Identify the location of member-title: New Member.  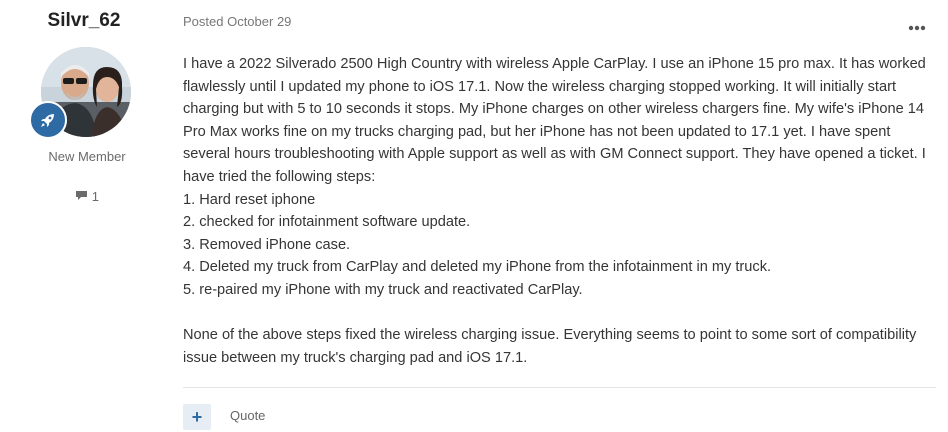
(87, 156).